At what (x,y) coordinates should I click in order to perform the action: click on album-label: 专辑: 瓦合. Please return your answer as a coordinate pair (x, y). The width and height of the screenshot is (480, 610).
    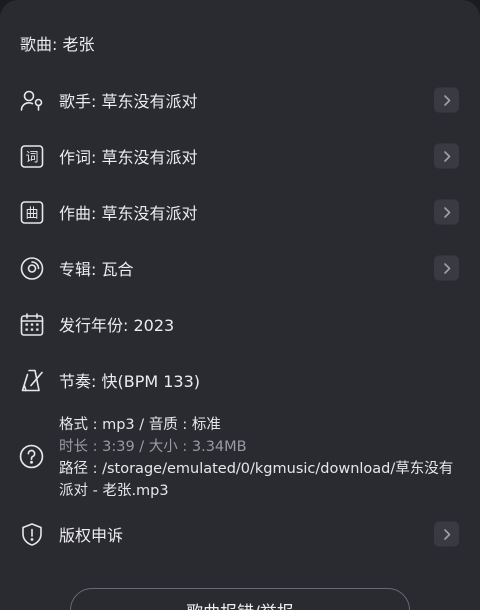
    Looking at the image, I should click on (96, 269).